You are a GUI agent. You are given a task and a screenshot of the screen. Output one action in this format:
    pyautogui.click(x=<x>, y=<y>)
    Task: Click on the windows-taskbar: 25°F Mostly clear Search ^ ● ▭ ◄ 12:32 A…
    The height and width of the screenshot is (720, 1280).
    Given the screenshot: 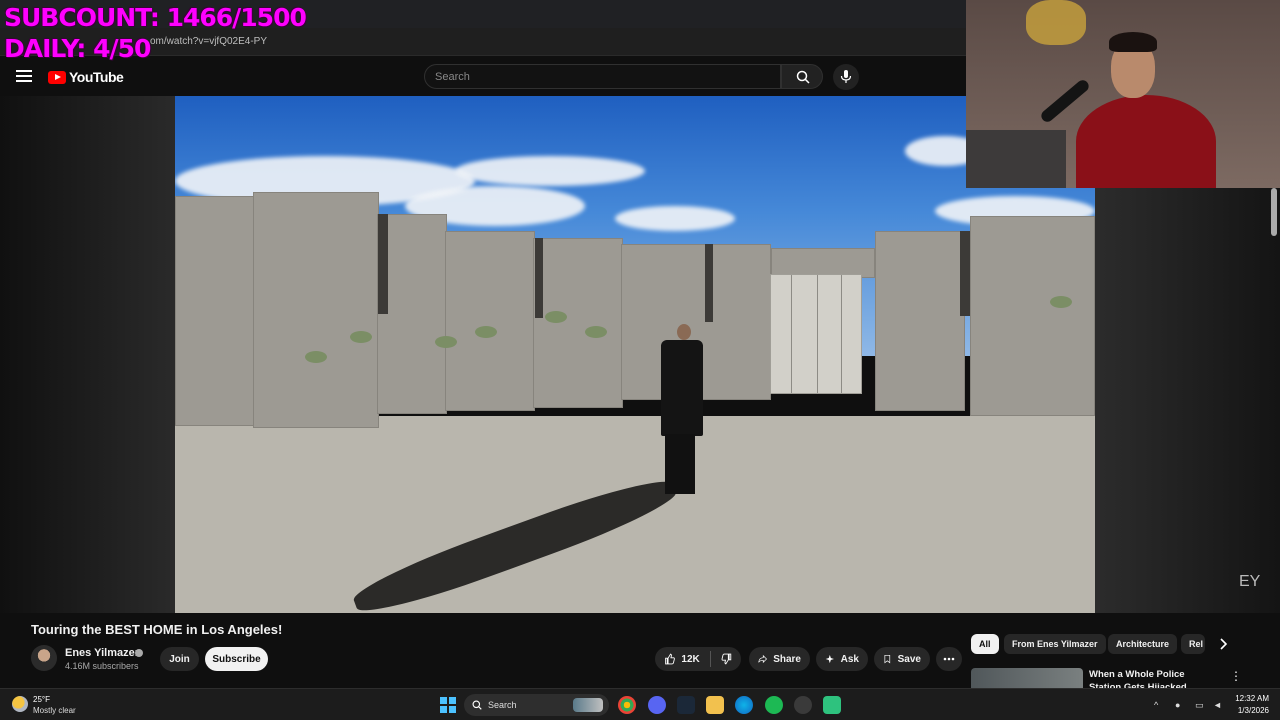 What is the action you would take?
    pyautogui.click(x=640, y=704)
    